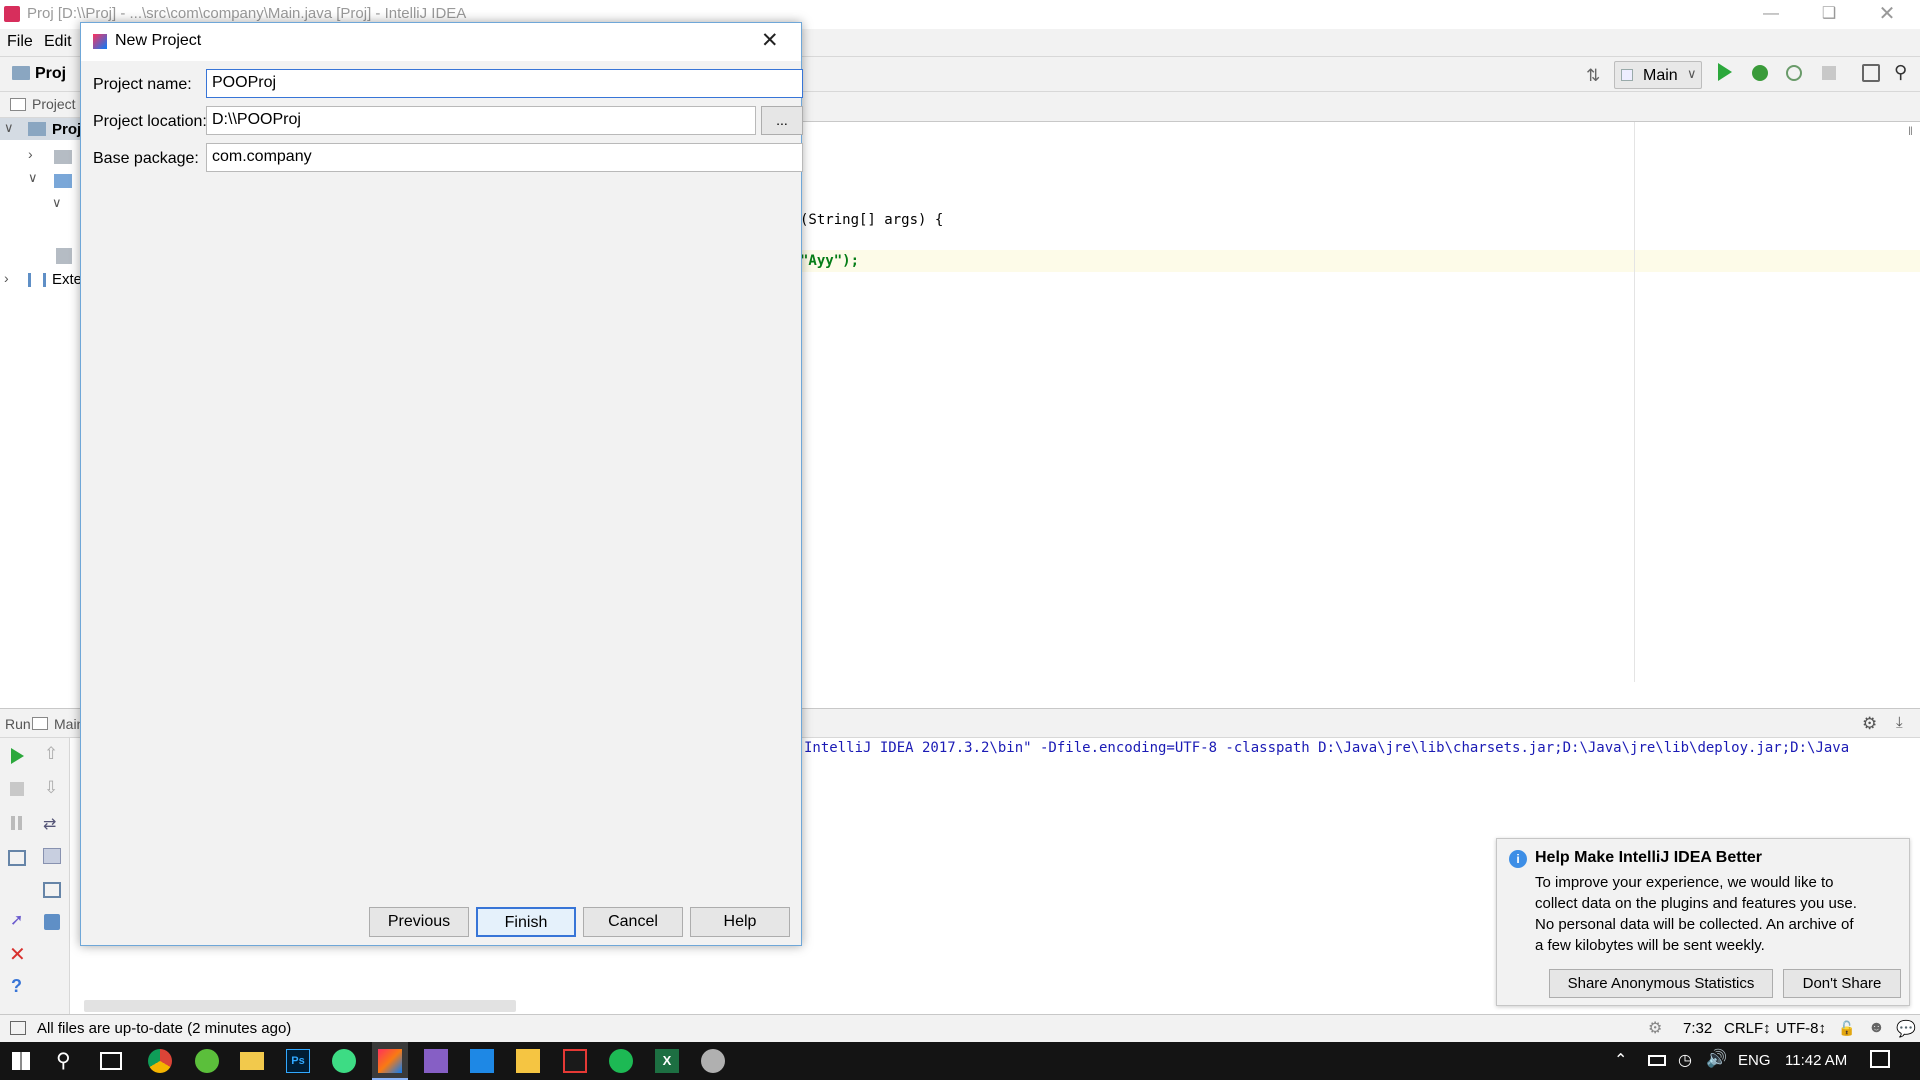 This screenshot has width=1920, height=1080. What do you see at coordinates (1725, 72) in the screenshot?
I see `run-icon` at bounding box center [1725, 72].